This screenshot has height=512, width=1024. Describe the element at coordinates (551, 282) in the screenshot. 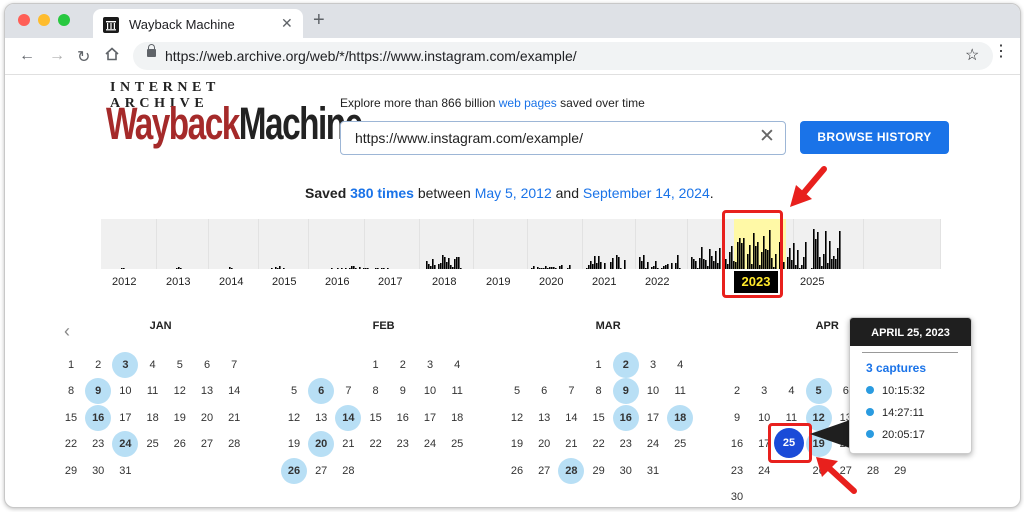

I see `year-label-2020: 2020` at that location.